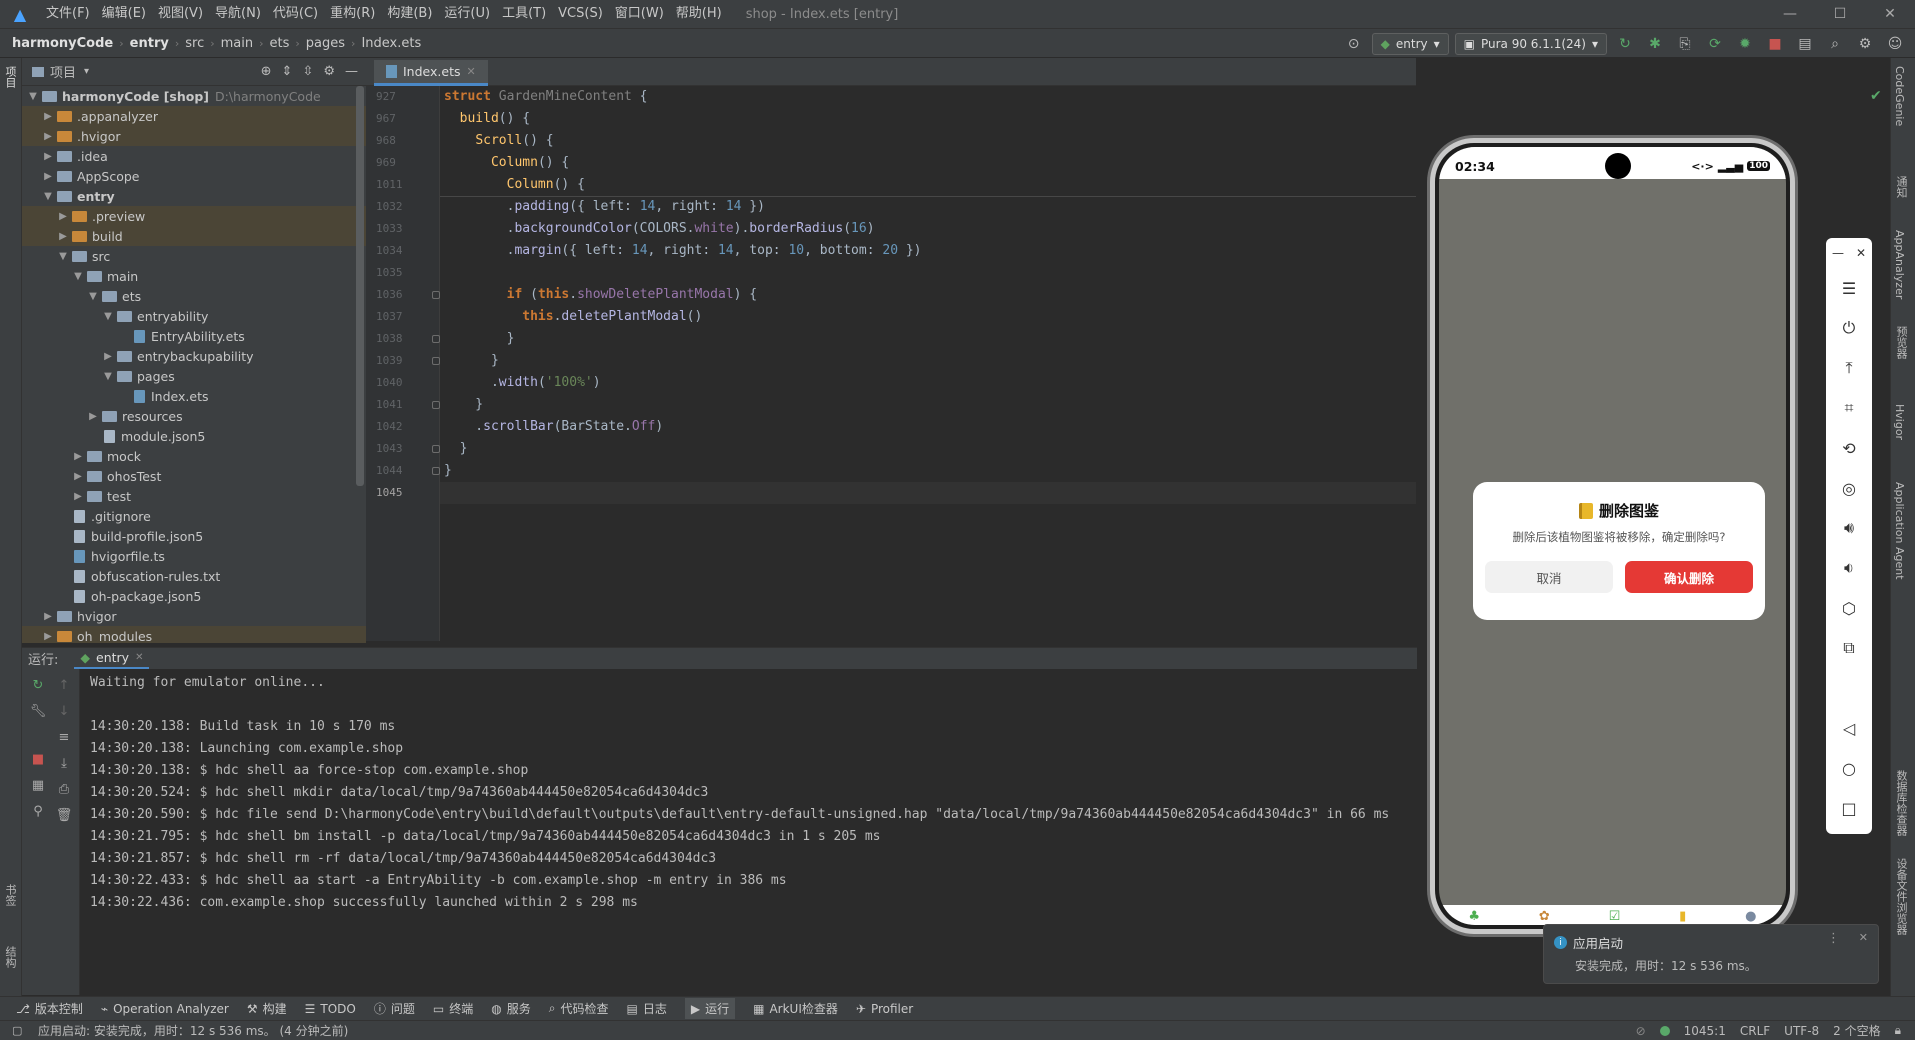  Describe the element at coordinates (1840, 14) in the screenshot. I see `maximize-icon: ☐` at that location.